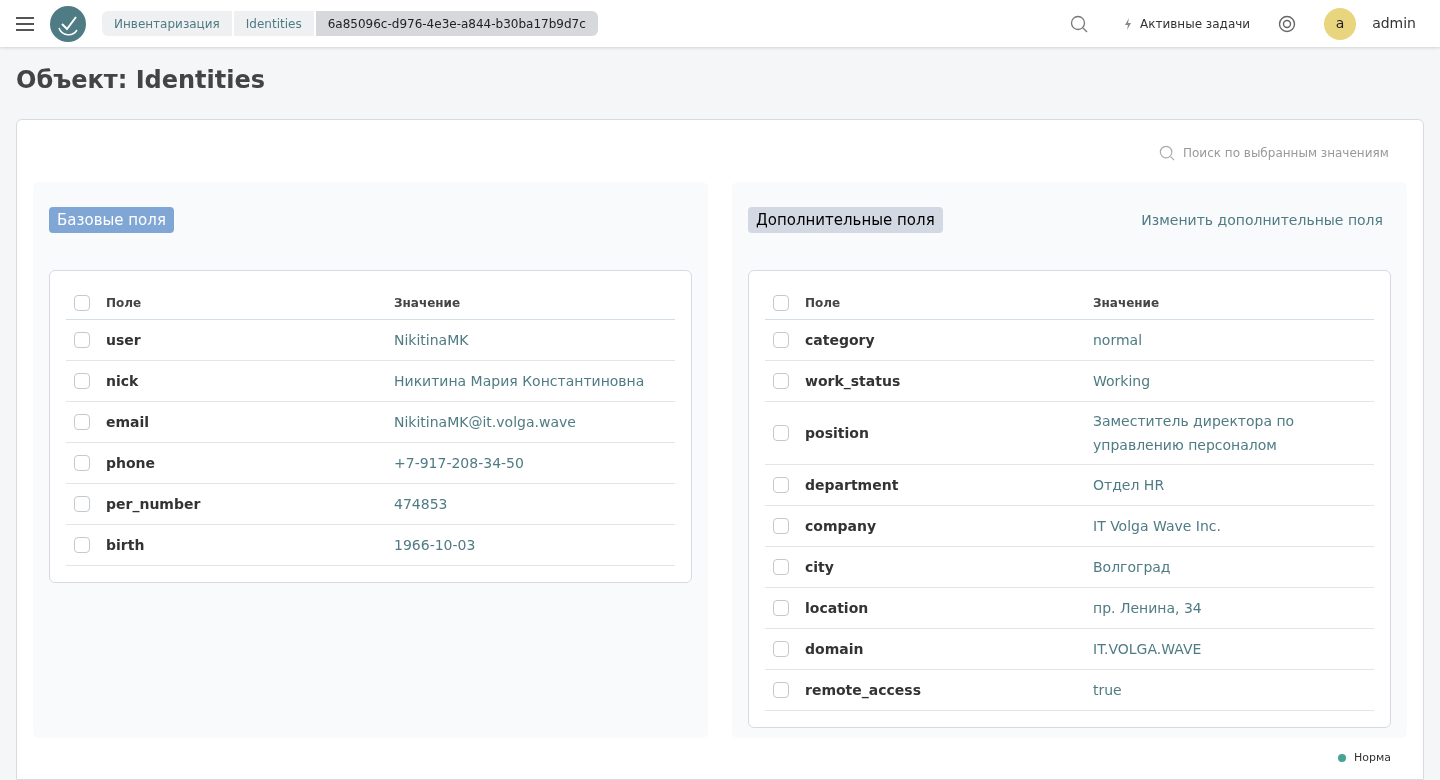 The image size is (1440, 780). Describe the element at coordinates (435, 545) in the screenshot. I see `field-value: 1966-10-03` at that location.